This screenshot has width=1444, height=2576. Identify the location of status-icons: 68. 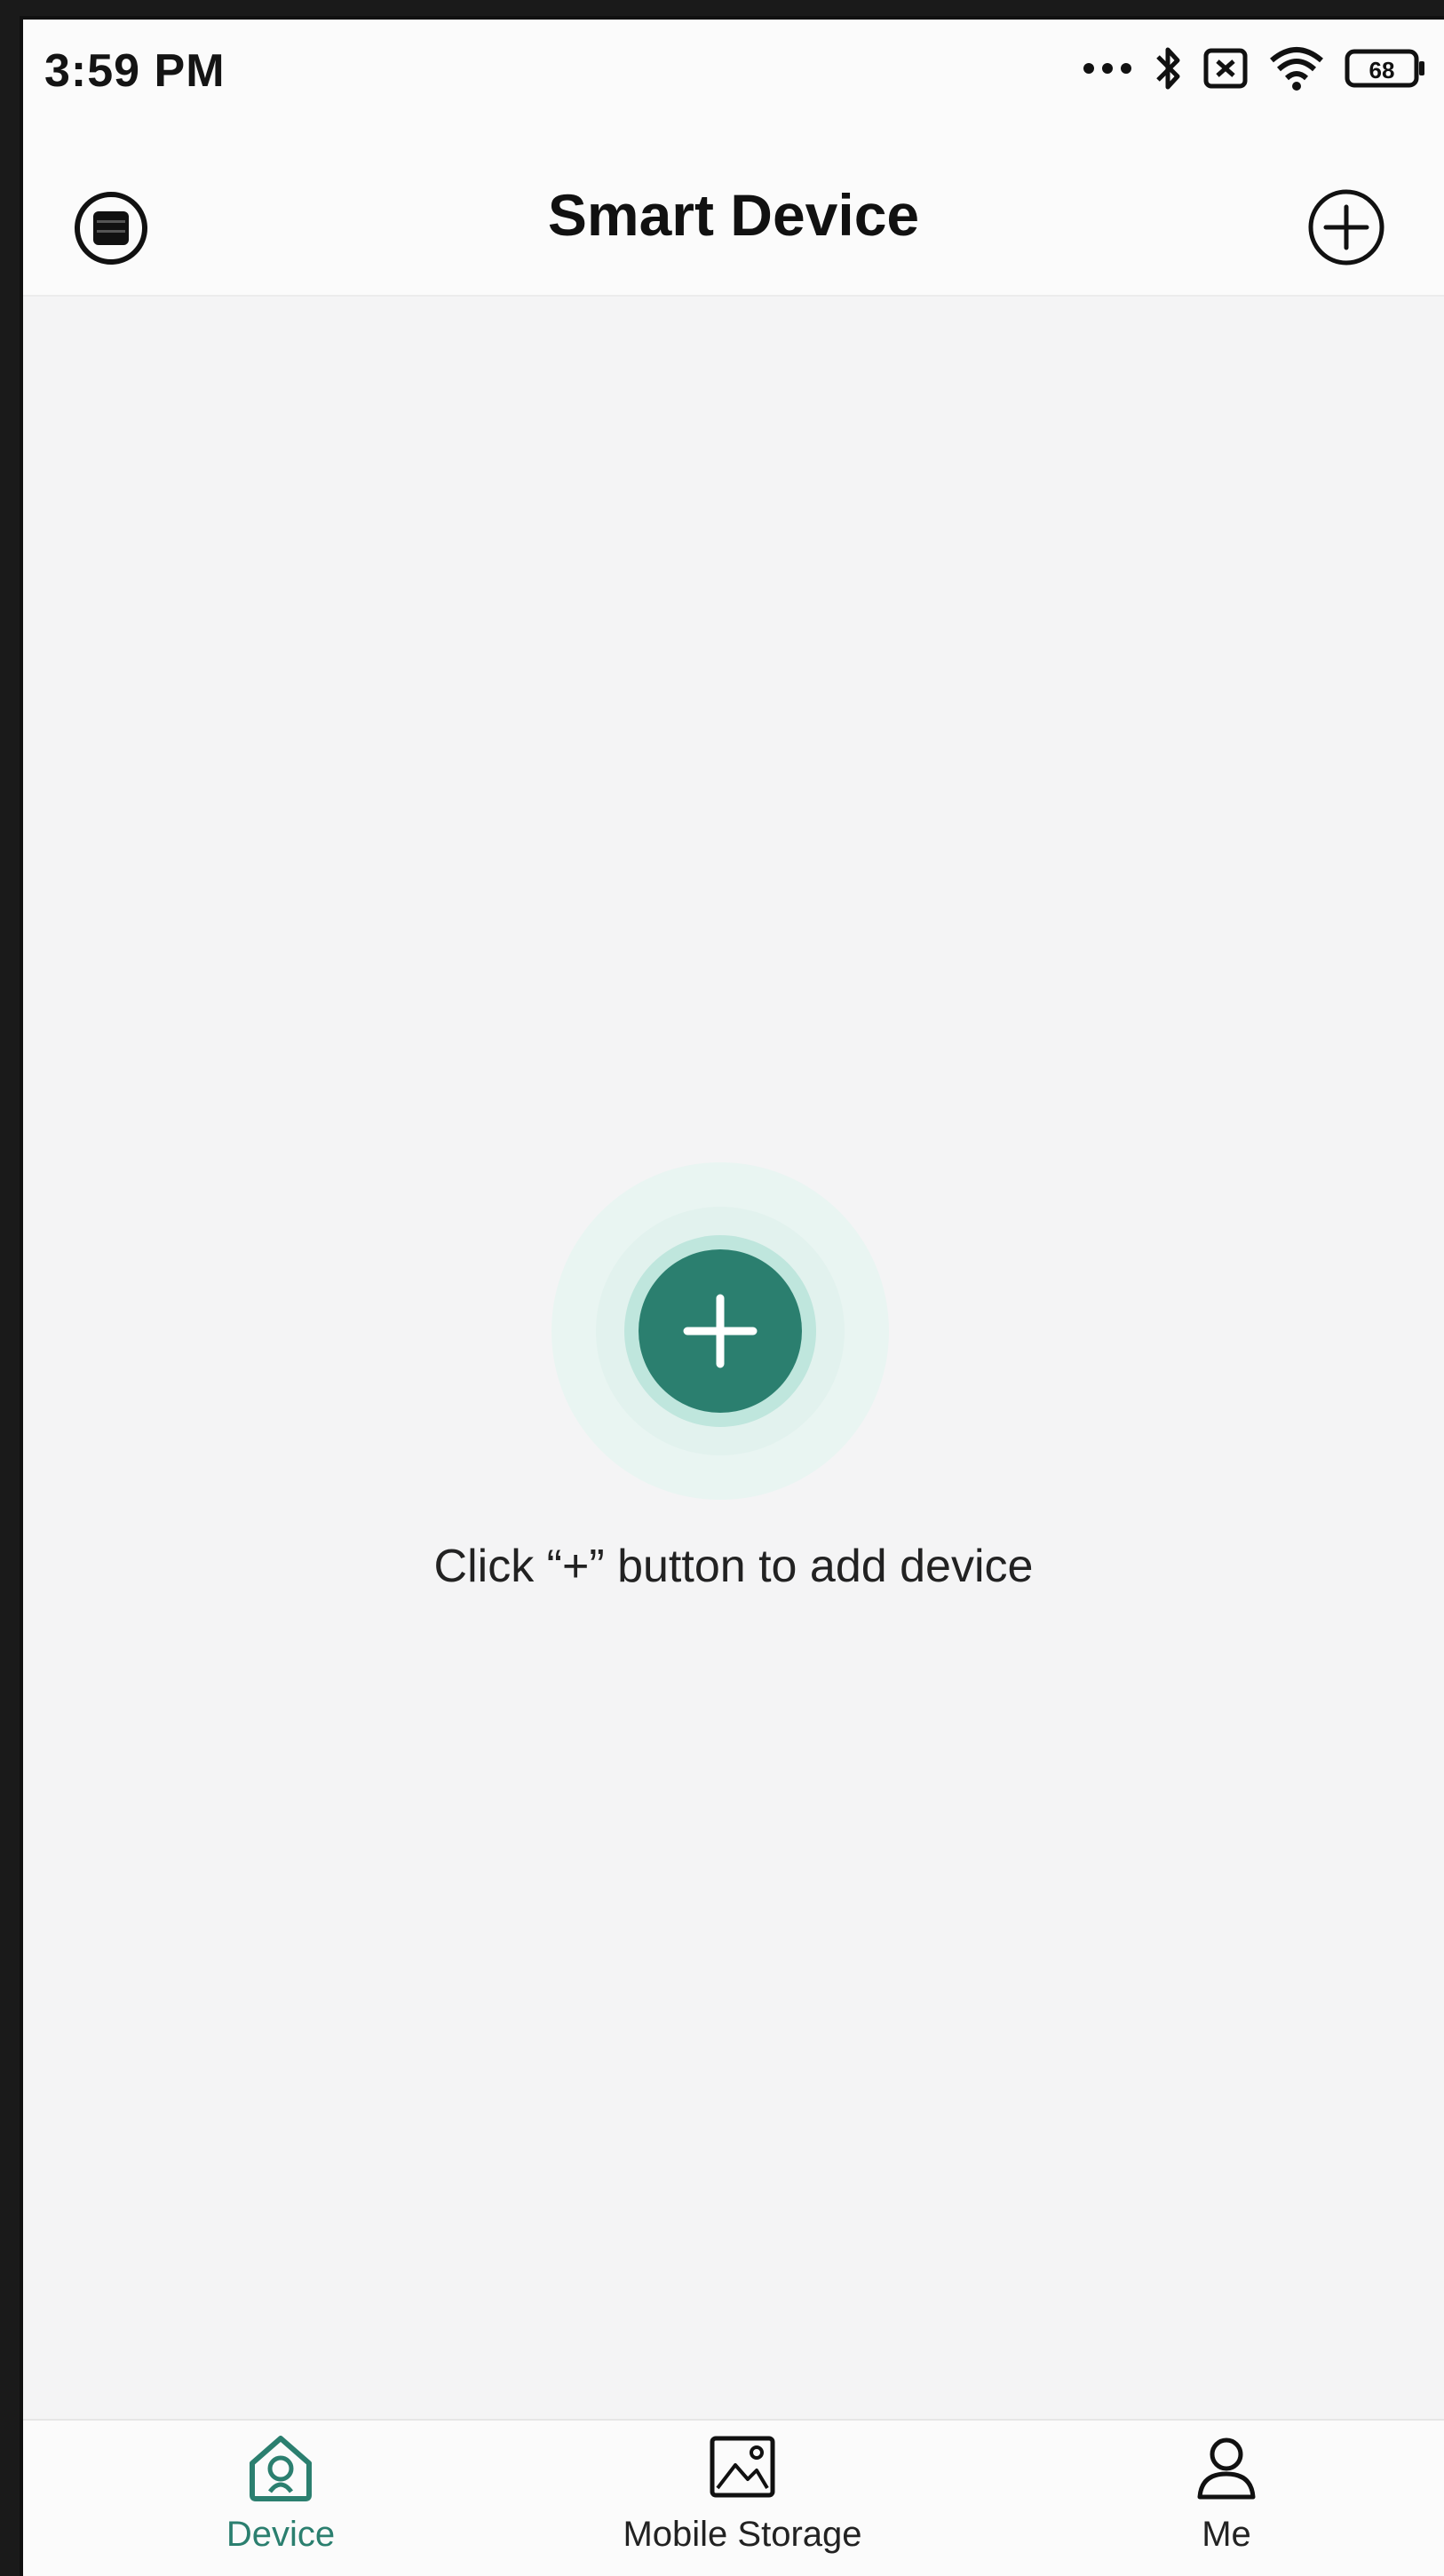
(1254, 69).